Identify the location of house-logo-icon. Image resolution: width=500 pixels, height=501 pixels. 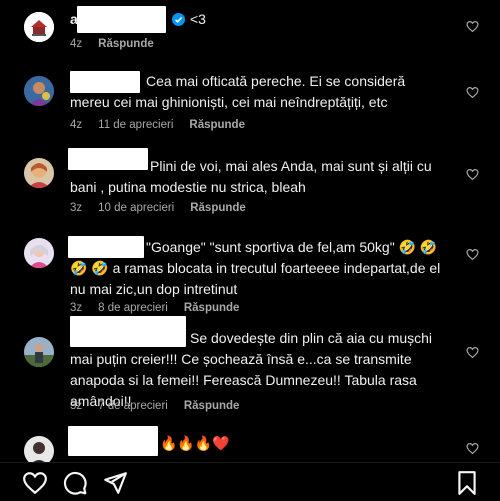
(39, 27).